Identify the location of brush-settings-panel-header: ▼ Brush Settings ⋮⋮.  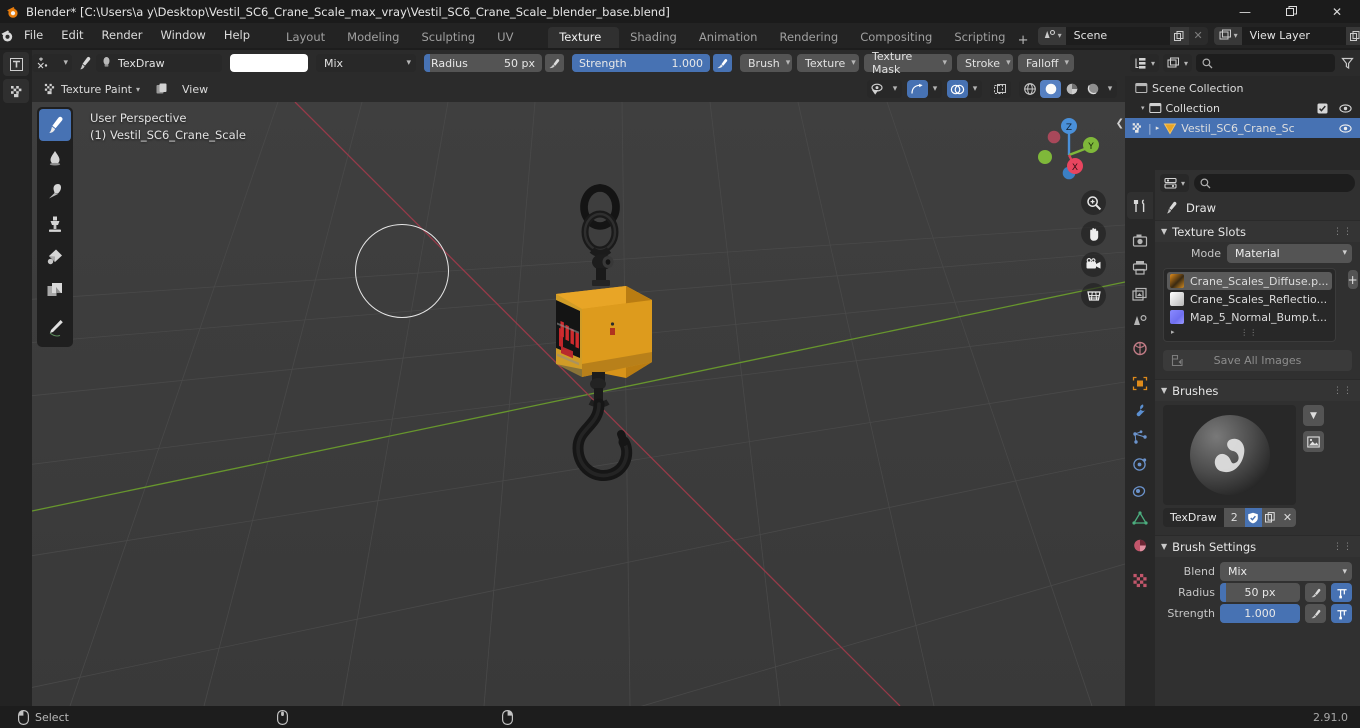
(1257, 546).